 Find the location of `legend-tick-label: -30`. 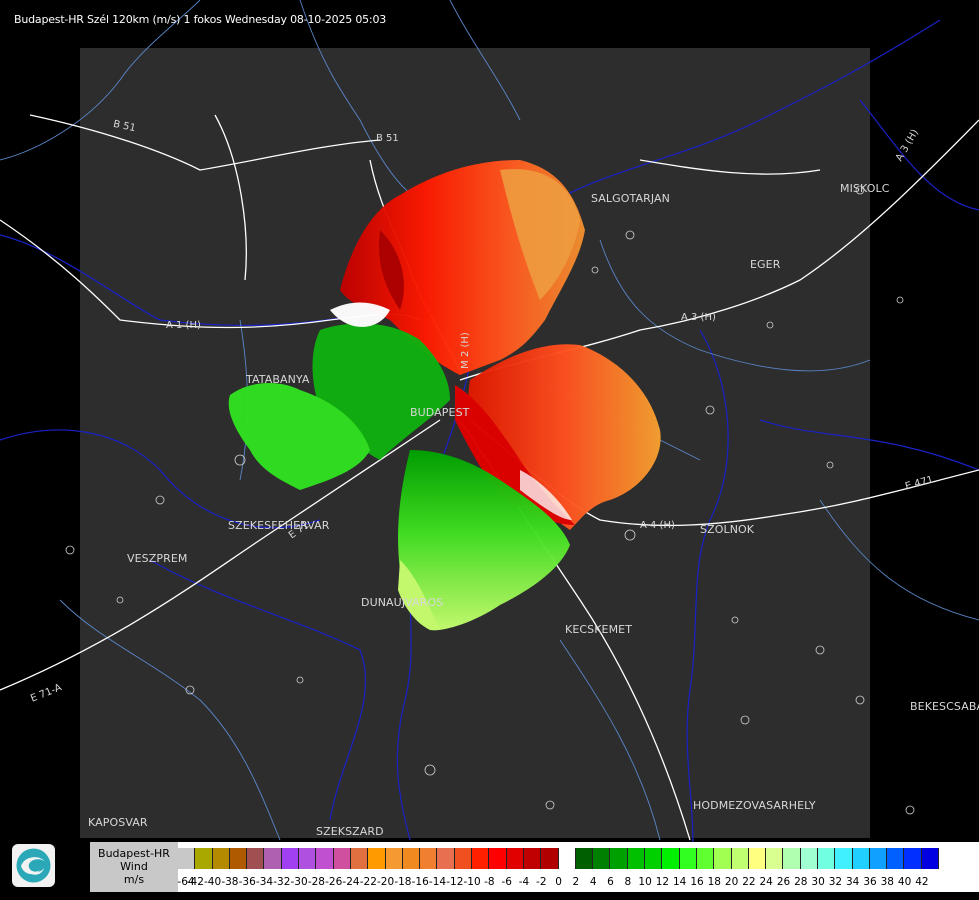

legend-tick-label: -30 is located at coordinates (299, 882).